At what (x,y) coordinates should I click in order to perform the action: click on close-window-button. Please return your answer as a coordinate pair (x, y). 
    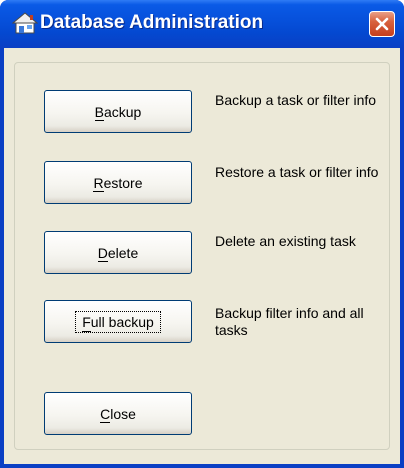
    Looking at the image, I should click on (382, 24).